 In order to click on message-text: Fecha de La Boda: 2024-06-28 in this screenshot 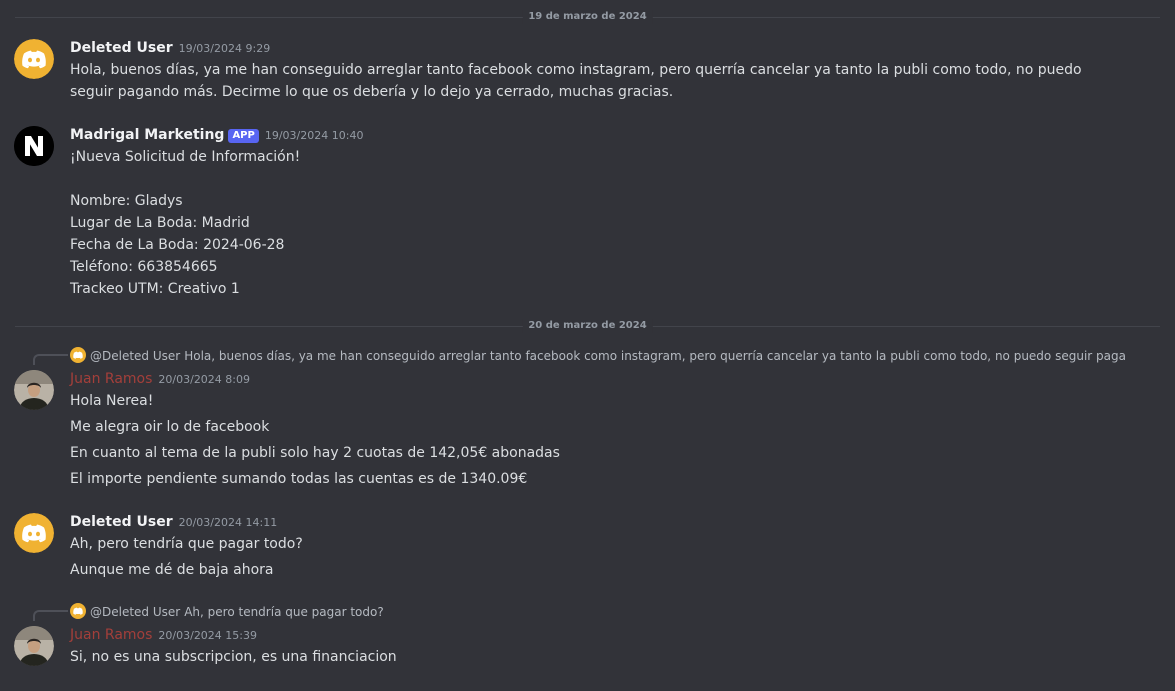, I will do `click(177, 245)`.